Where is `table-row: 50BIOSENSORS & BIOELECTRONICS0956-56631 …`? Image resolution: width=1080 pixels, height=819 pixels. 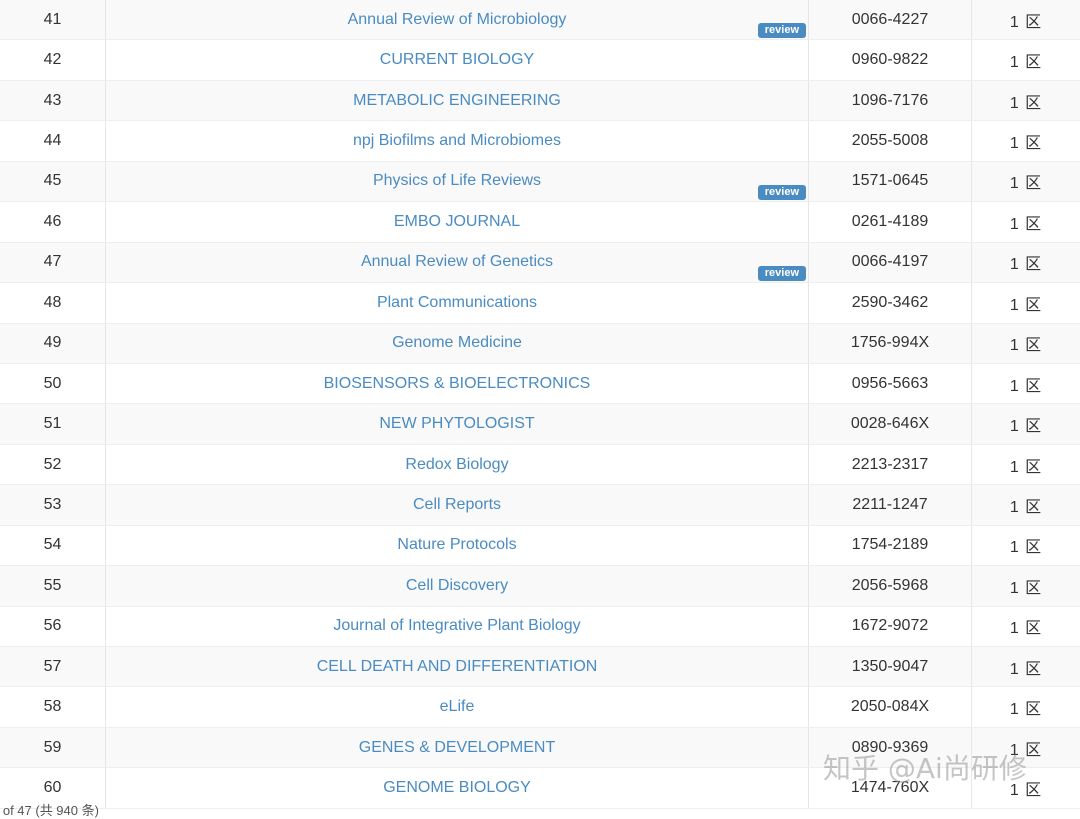
table-row: 50BIOSENSORS & BIOELECTRONICS0956-56631 … is located at coordinates (540, 383).